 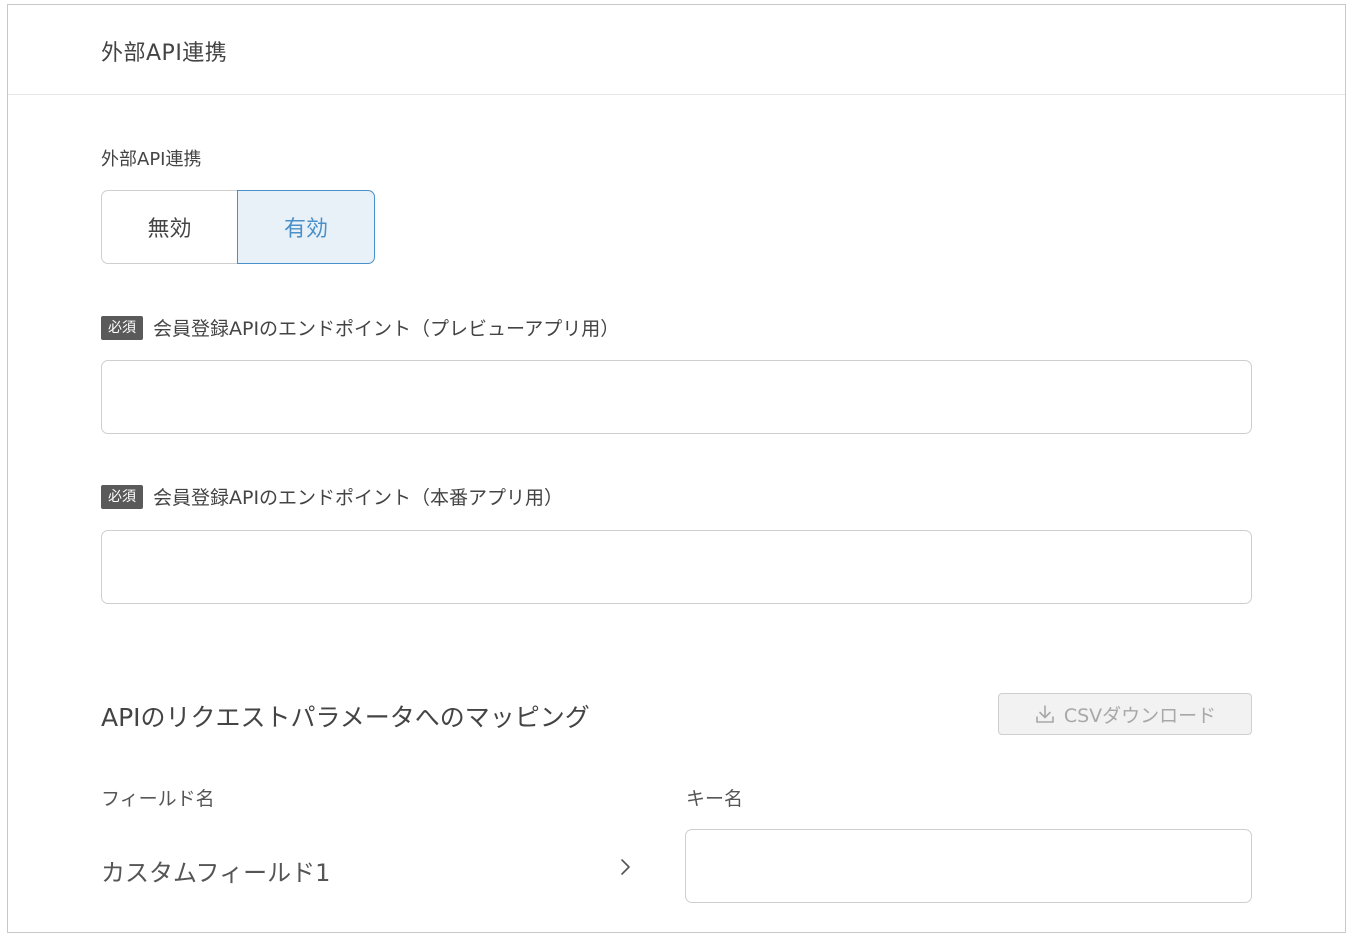 I want to click on endpoint-preview-label-row: 必須 会員登録APIのエンドポイント（プレビューアプリ用）, so click(x=360, y=327).